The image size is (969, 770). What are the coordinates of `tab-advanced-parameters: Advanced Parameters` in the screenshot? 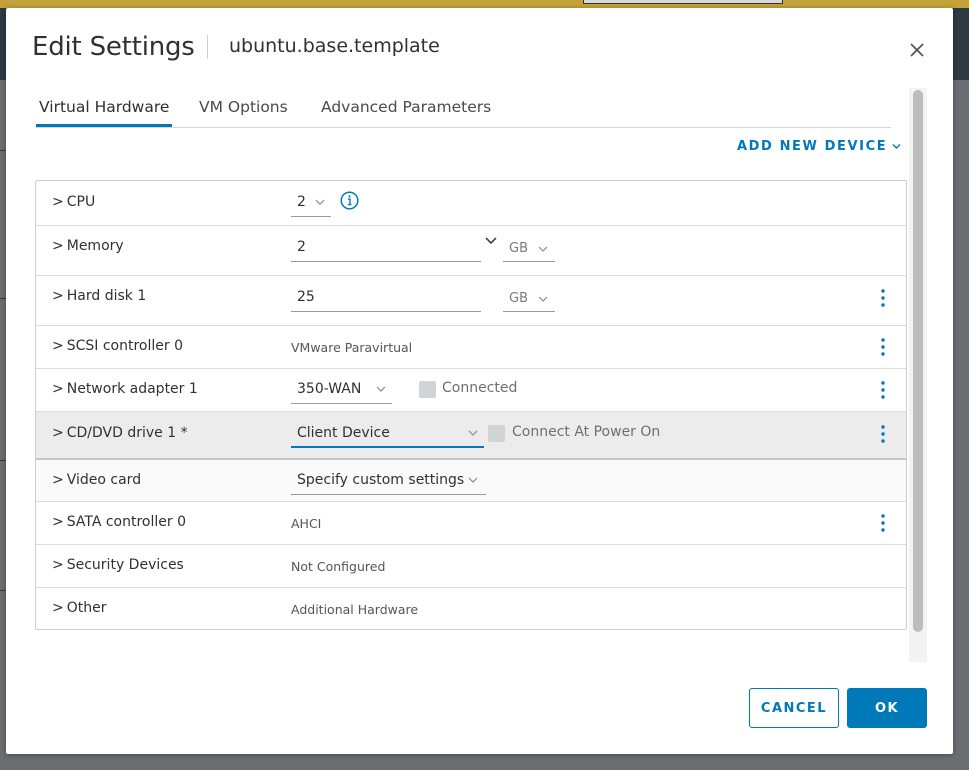 It's located at (406, 111).